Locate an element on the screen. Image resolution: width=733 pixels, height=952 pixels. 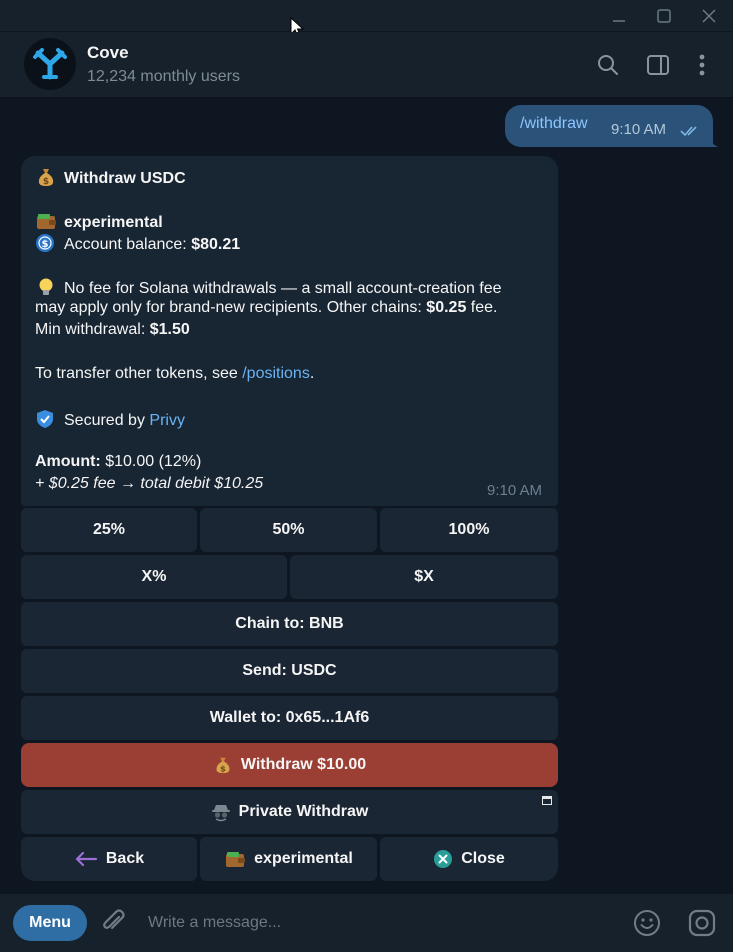
lightbulb-icon is located at coordinates (46, 286).